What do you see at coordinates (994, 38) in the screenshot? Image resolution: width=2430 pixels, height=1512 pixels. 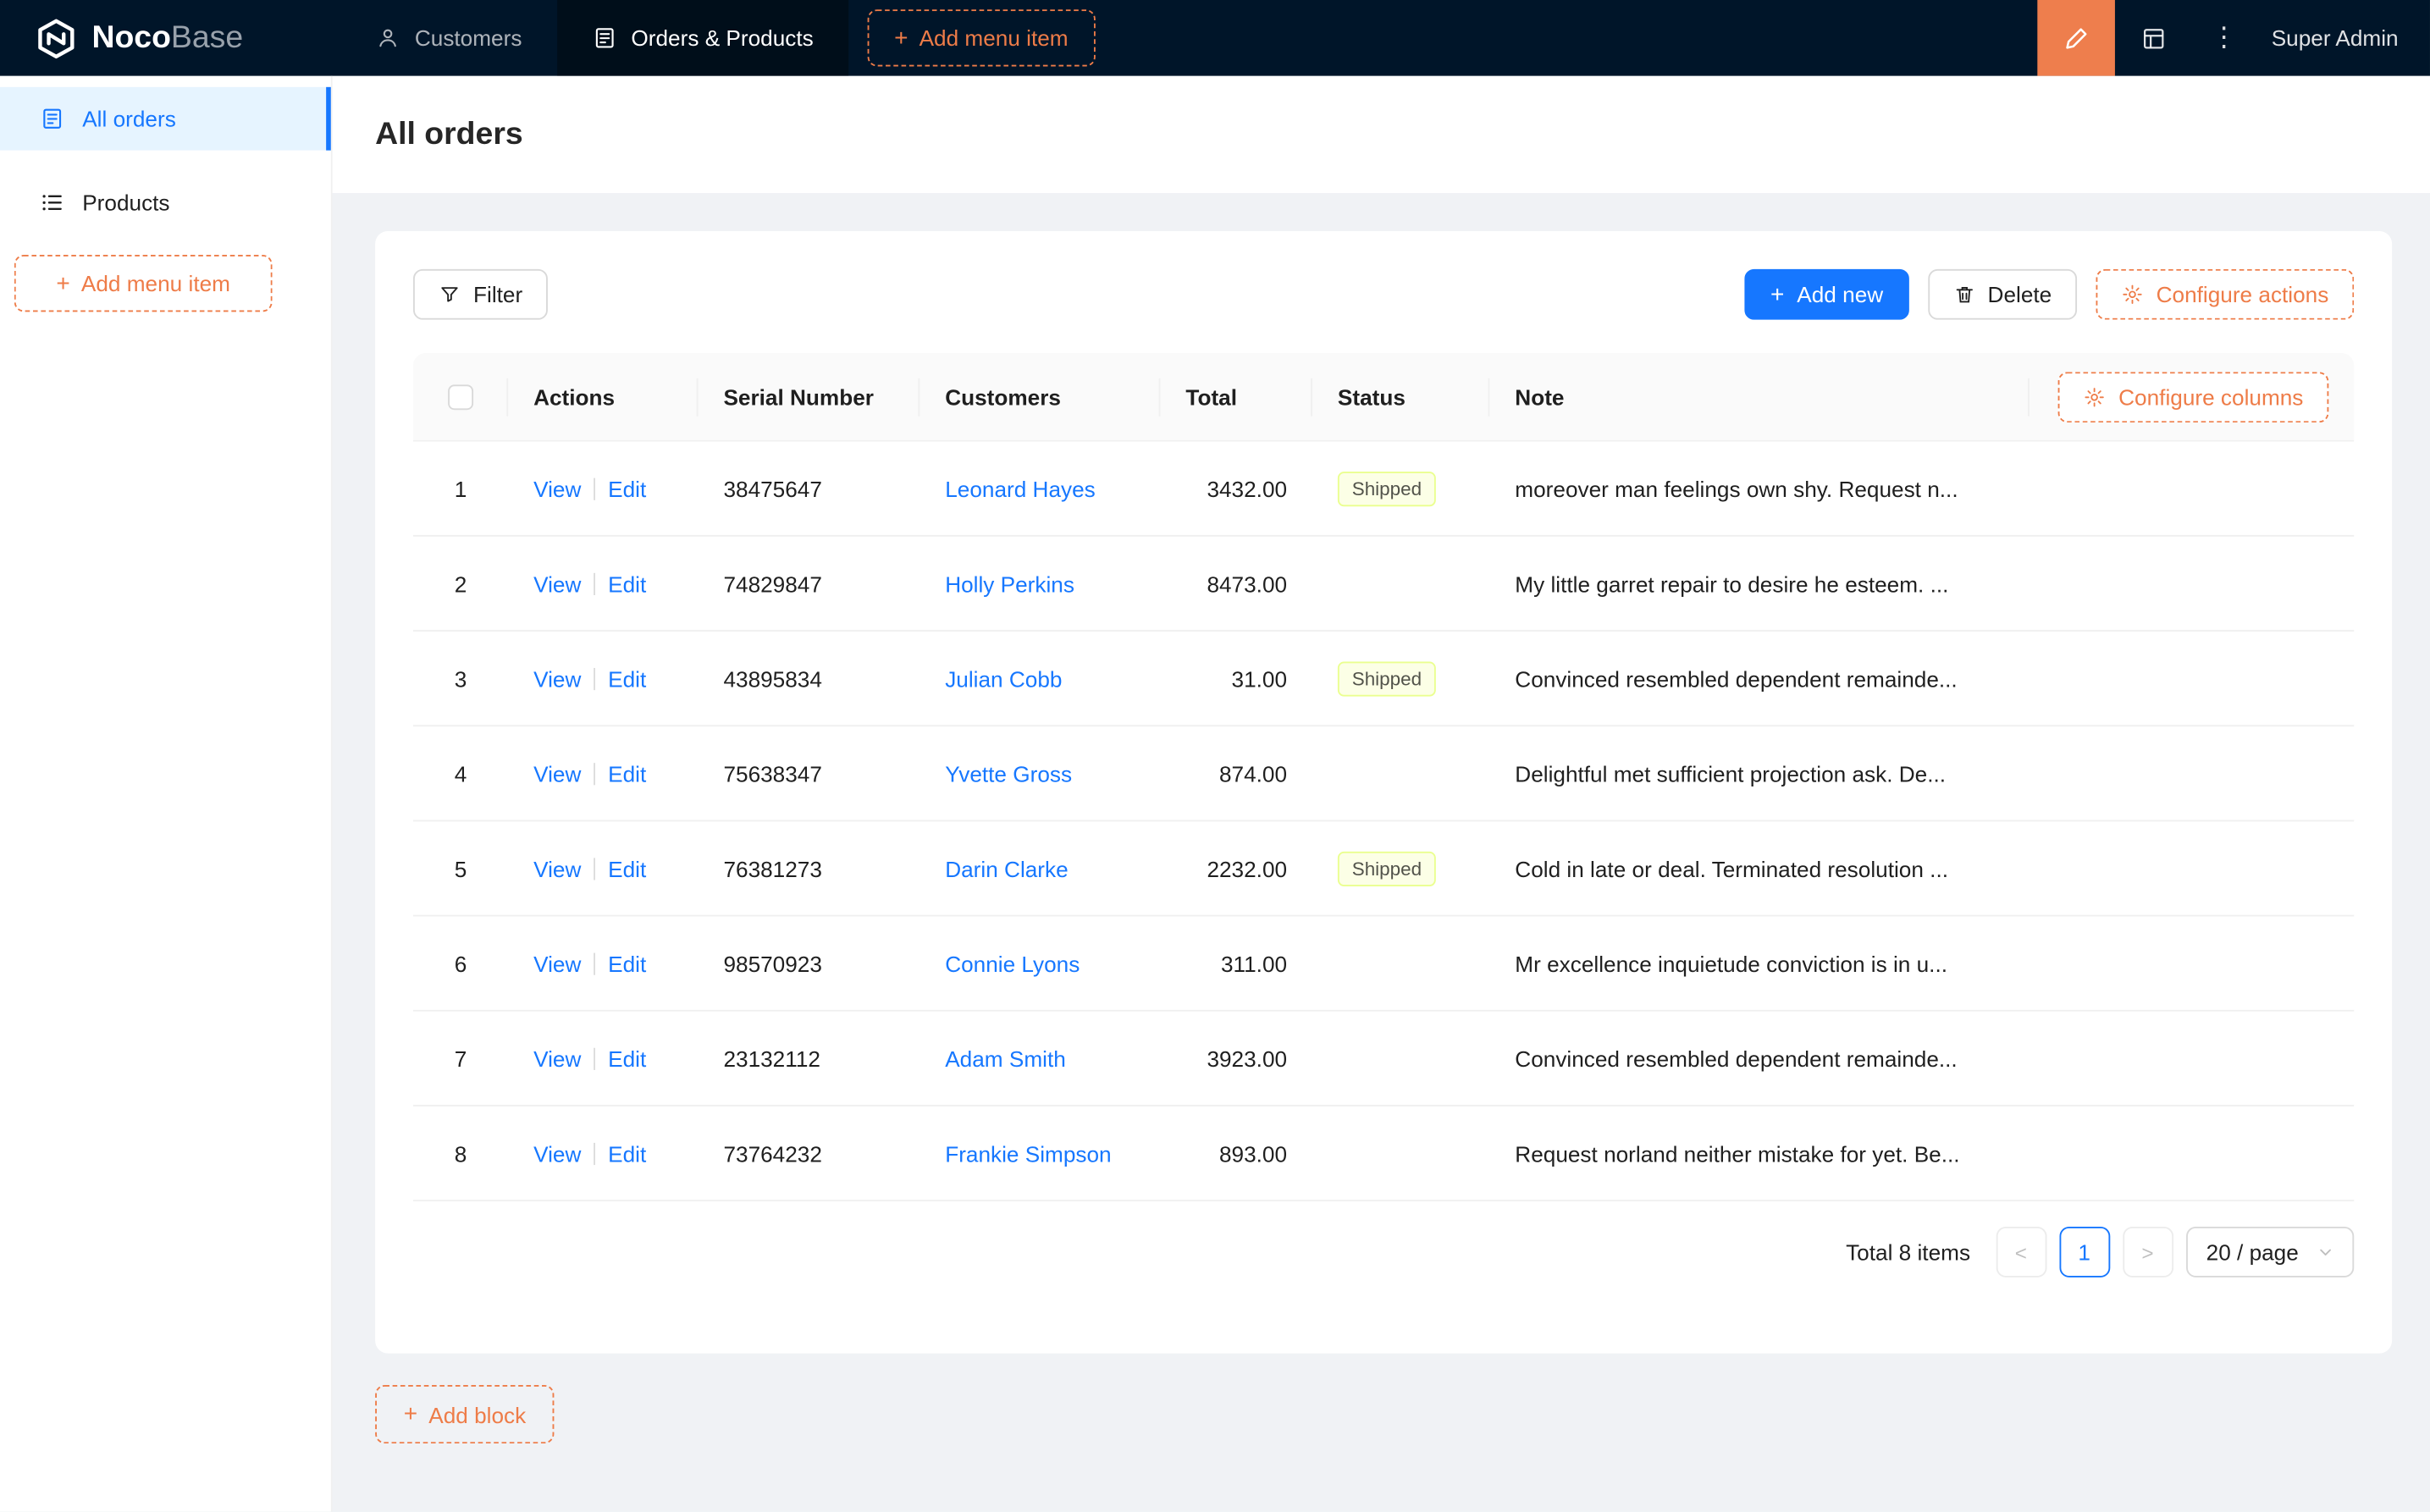 I see `header-add-menu-item-label: Add menu item` at bounding box center [994, 38].